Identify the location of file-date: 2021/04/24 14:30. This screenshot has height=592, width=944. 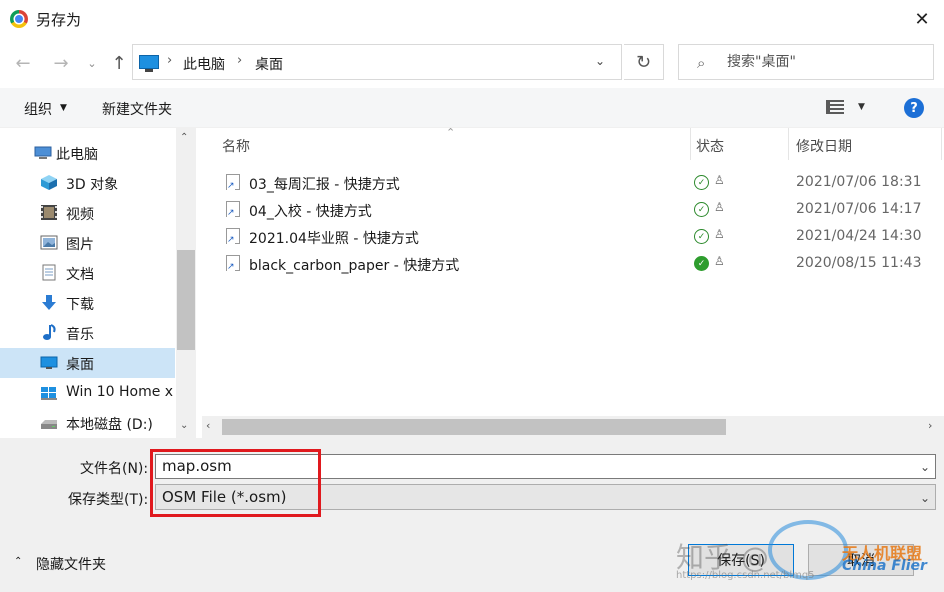
(859, 236).